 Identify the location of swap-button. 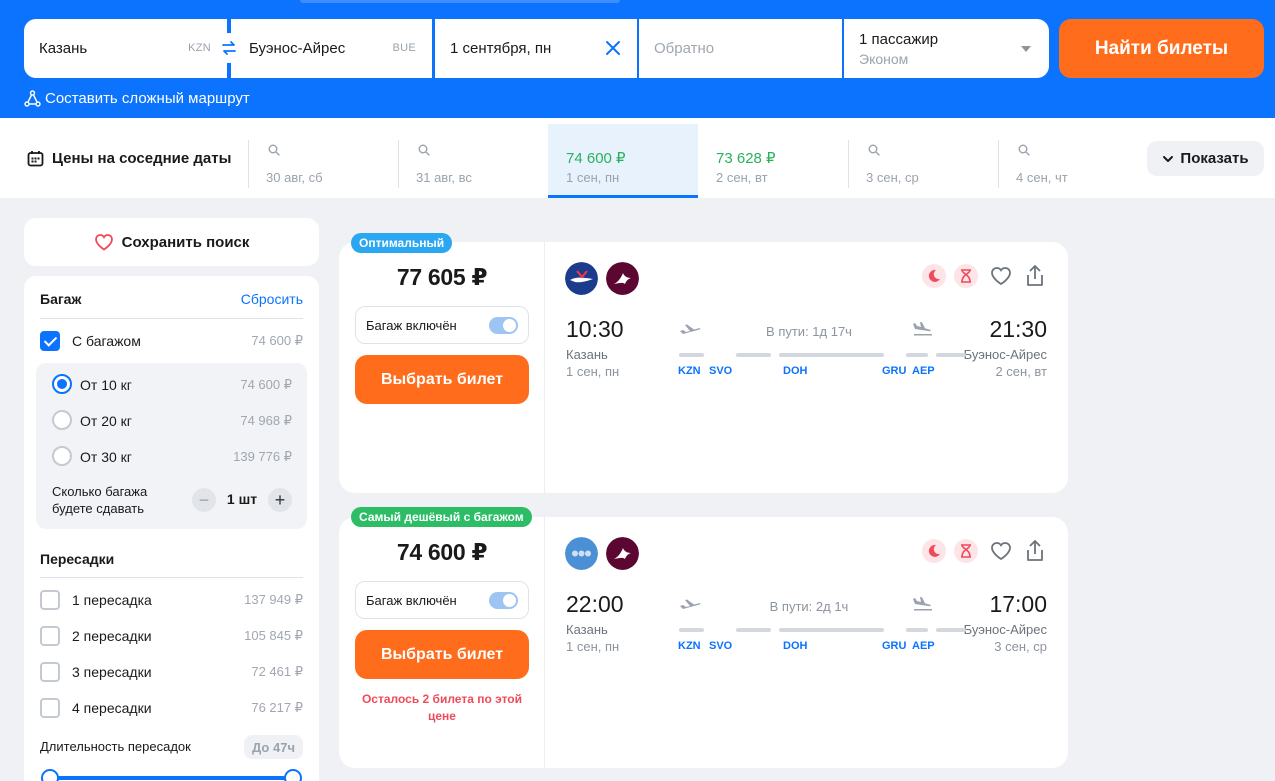
(229, 48).